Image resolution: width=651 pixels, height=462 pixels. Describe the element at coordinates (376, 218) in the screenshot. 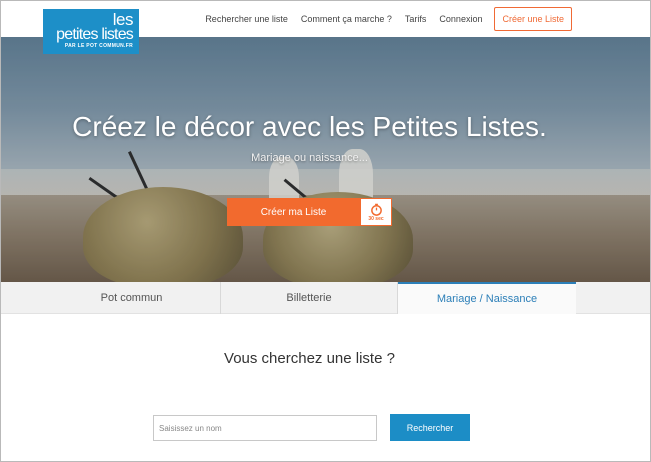

I see `timer-label: 30 sec` at that location.